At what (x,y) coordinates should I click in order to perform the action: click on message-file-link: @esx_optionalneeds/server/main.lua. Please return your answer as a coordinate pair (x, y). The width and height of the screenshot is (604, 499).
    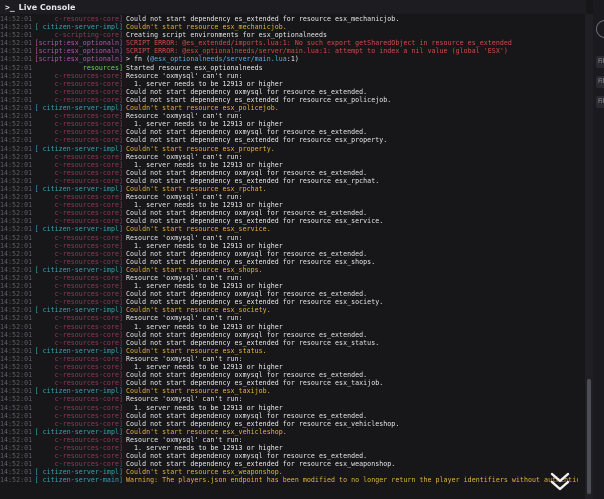
    Looking at the image, I should click on (218, 59).